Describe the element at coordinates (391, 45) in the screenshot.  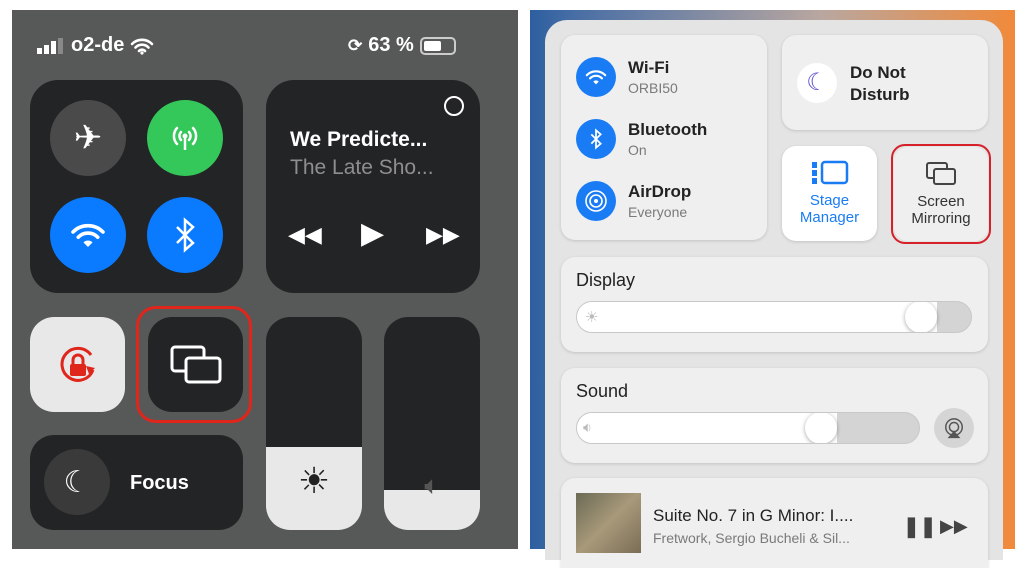
I see `battery-percent: 63 %` at that location.